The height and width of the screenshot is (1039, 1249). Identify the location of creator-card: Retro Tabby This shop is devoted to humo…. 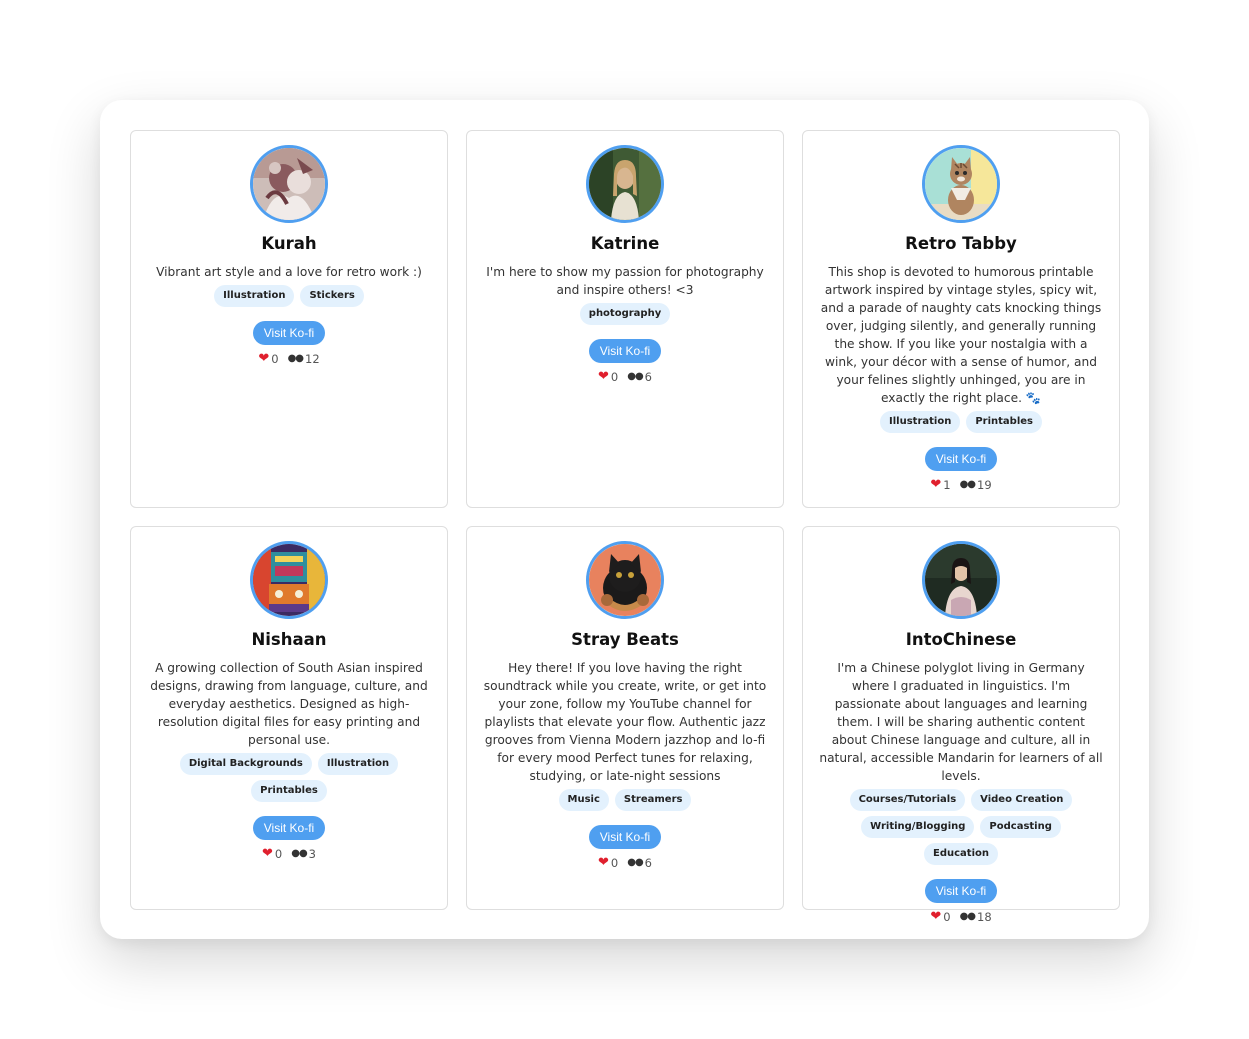
(961, 319).